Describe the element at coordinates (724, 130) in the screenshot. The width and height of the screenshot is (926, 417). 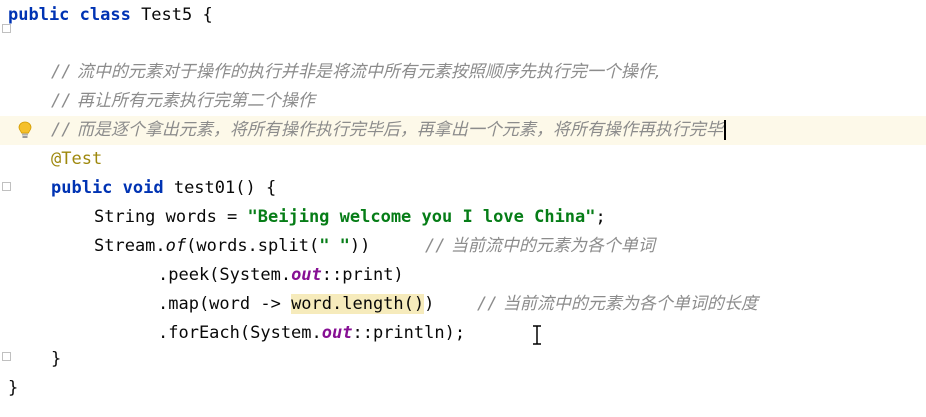
I see `text-caret` at that location.